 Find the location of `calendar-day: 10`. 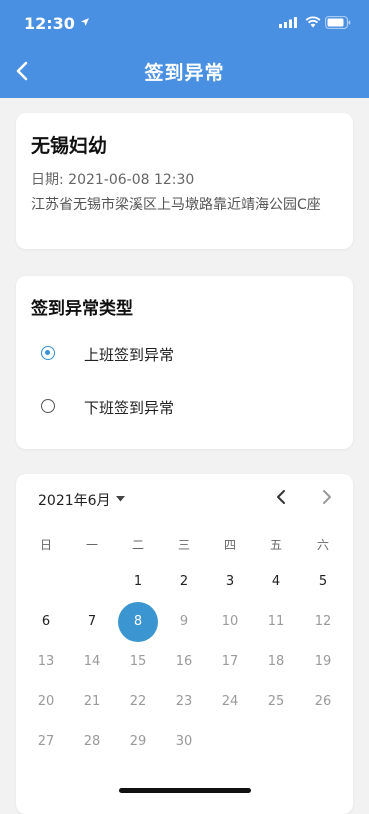

calendar-day: 10 is located at coordinates (230, 622).